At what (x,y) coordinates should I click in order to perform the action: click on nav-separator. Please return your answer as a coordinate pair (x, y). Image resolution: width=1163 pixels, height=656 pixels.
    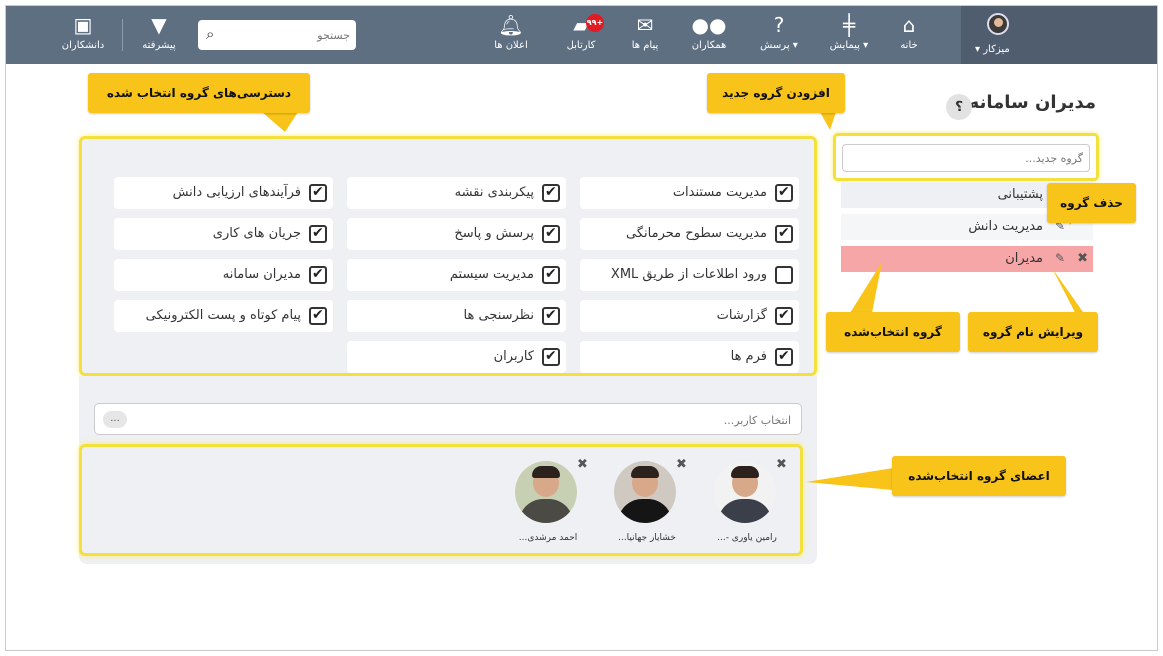
    Looking at the image, I should click on (122, 35).